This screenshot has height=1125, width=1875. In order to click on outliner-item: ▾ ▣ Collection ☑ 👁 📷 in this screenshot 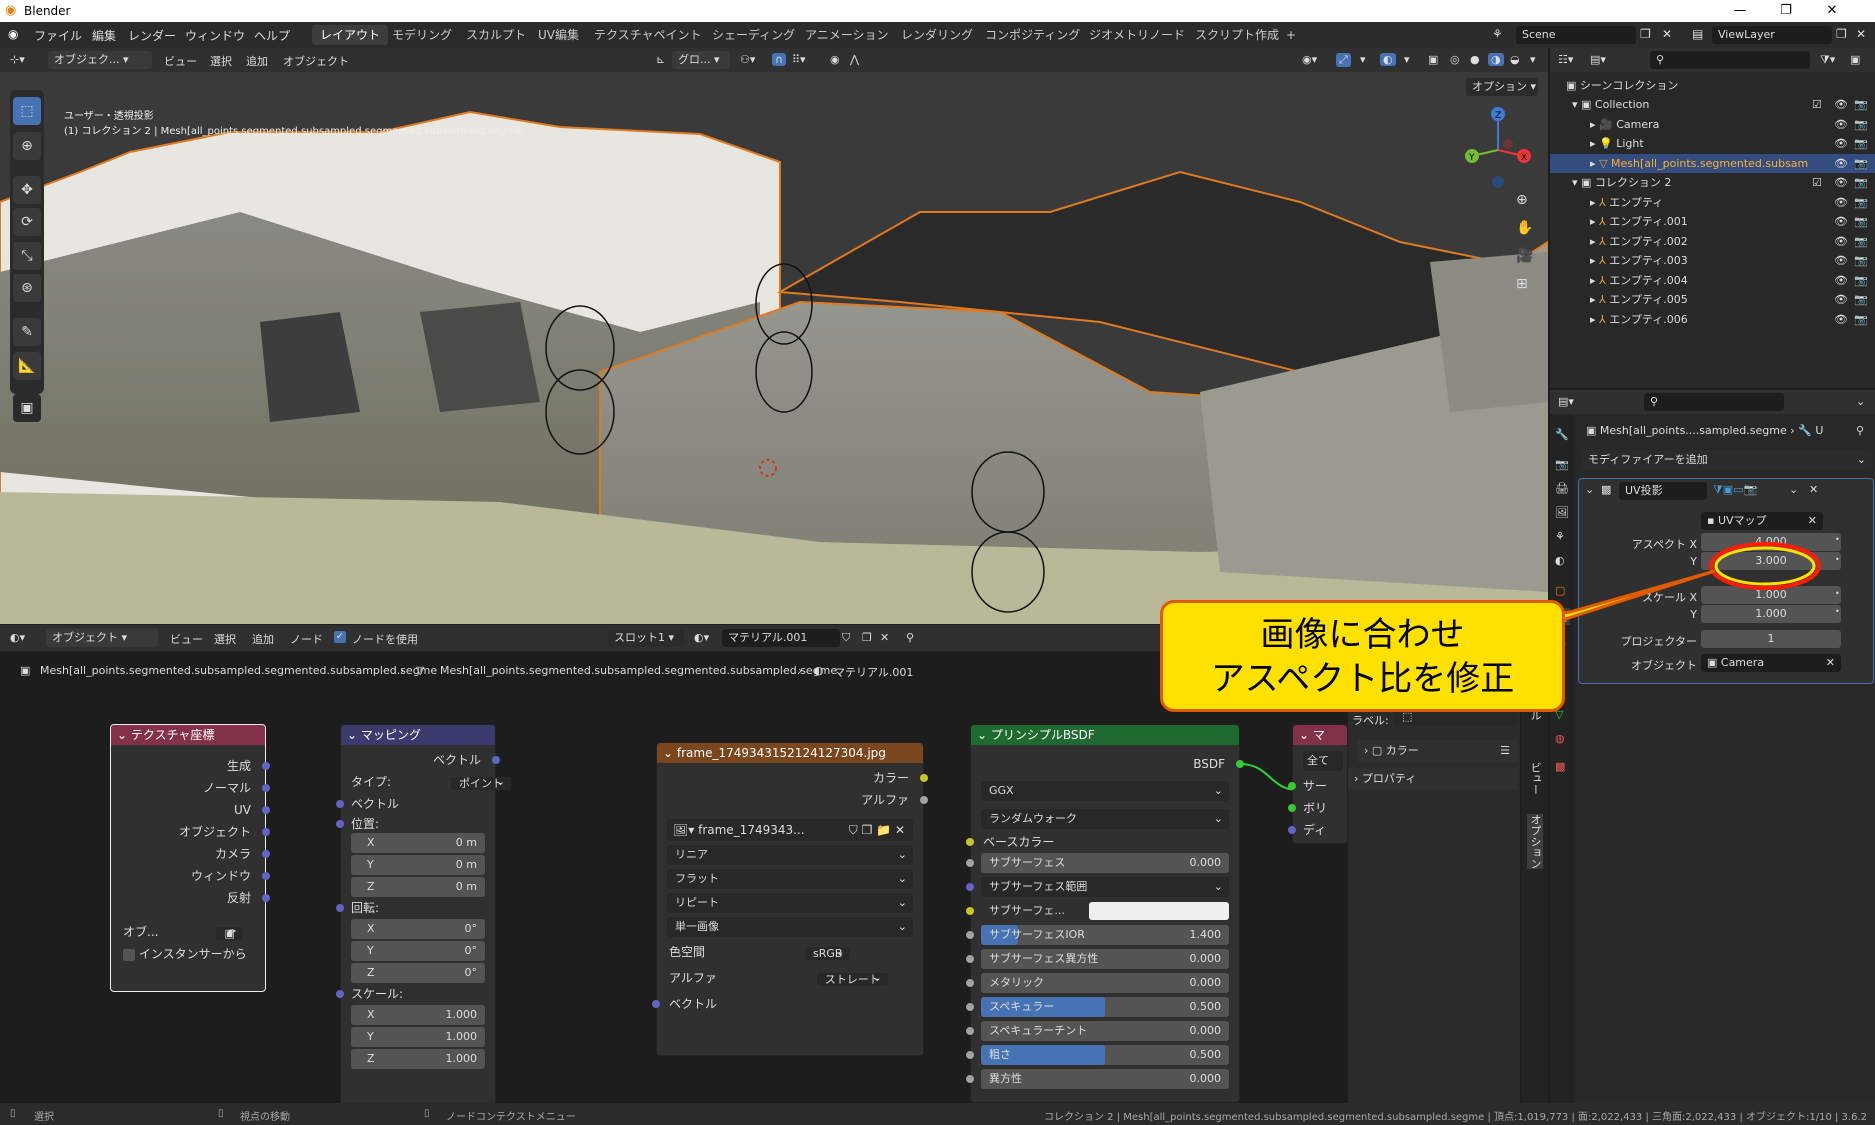, I will do `click(1712, 104)`.